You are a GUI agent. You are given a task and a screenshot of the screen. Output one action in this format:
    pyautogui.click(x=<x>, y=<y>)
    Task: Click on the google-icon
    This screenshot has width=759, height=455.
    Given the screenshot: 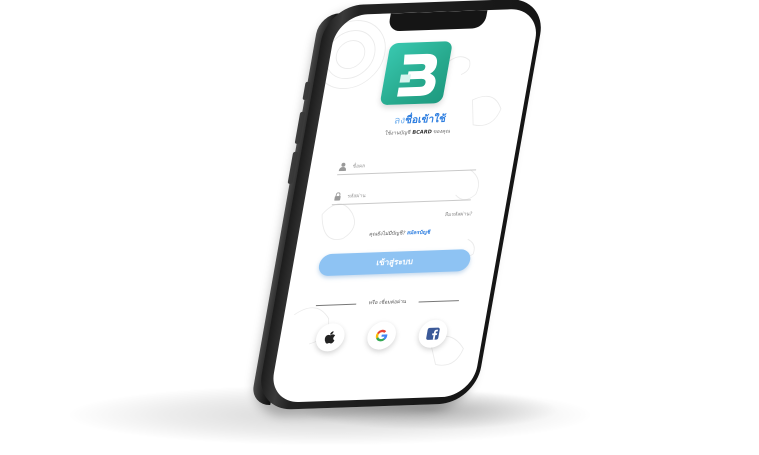 What is the action you would take?
    pyautogui.click(x=381, y=335)
    